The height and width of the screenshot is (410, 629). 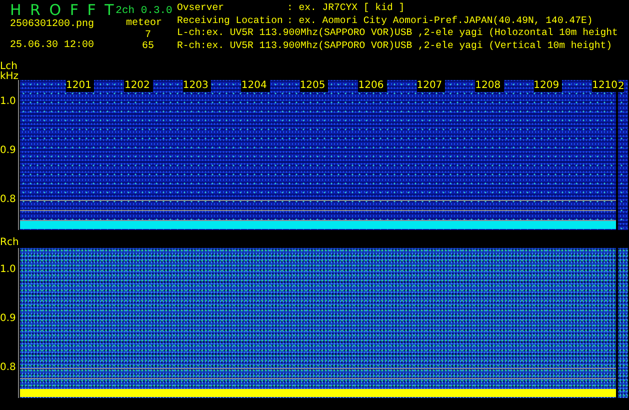 I want to click on time-label: 1207, so click(x=431, y=86).